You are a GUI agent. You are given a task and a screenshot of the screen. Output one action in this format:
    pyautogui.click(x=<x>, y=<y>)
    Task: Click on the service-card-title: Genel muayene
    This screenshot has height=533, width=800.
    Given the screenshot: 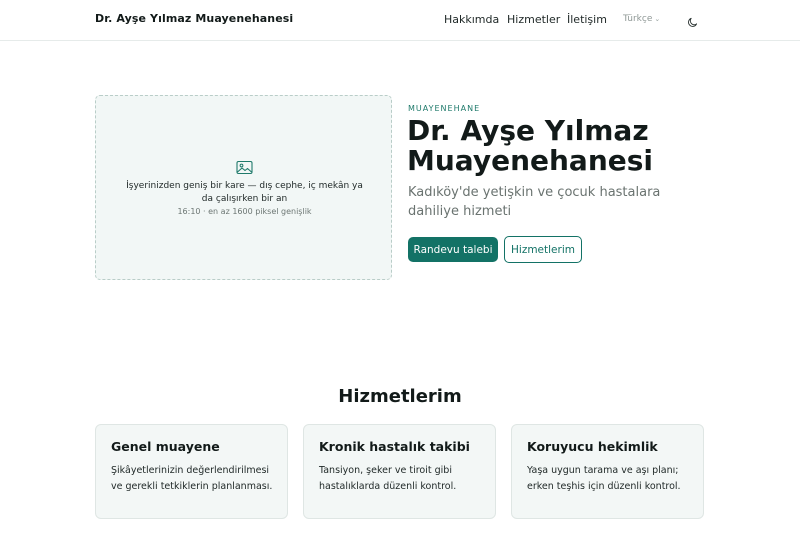 What is the action you would take?
    pyautogui.click(x=165, y=446)
    